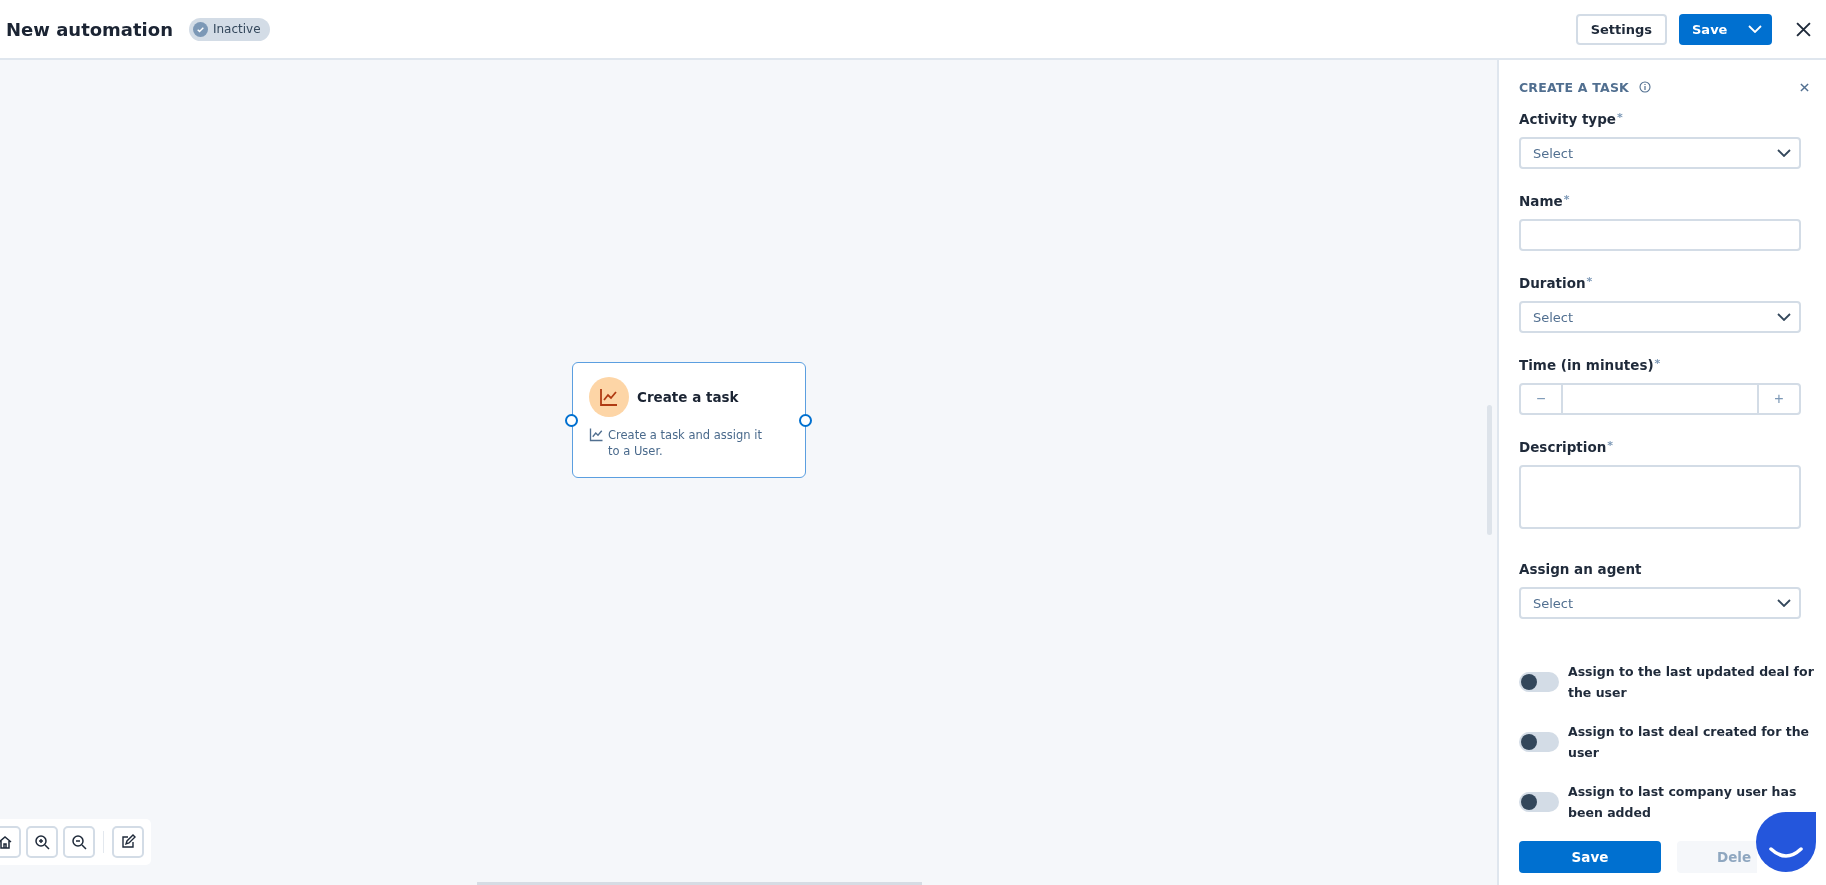 This screenshot has height=885, width=1826. Describe the element at coordinates (1691, 682) in the screenshot. I see `toggle-label: Assign to the last updated deal for the user` at that location.